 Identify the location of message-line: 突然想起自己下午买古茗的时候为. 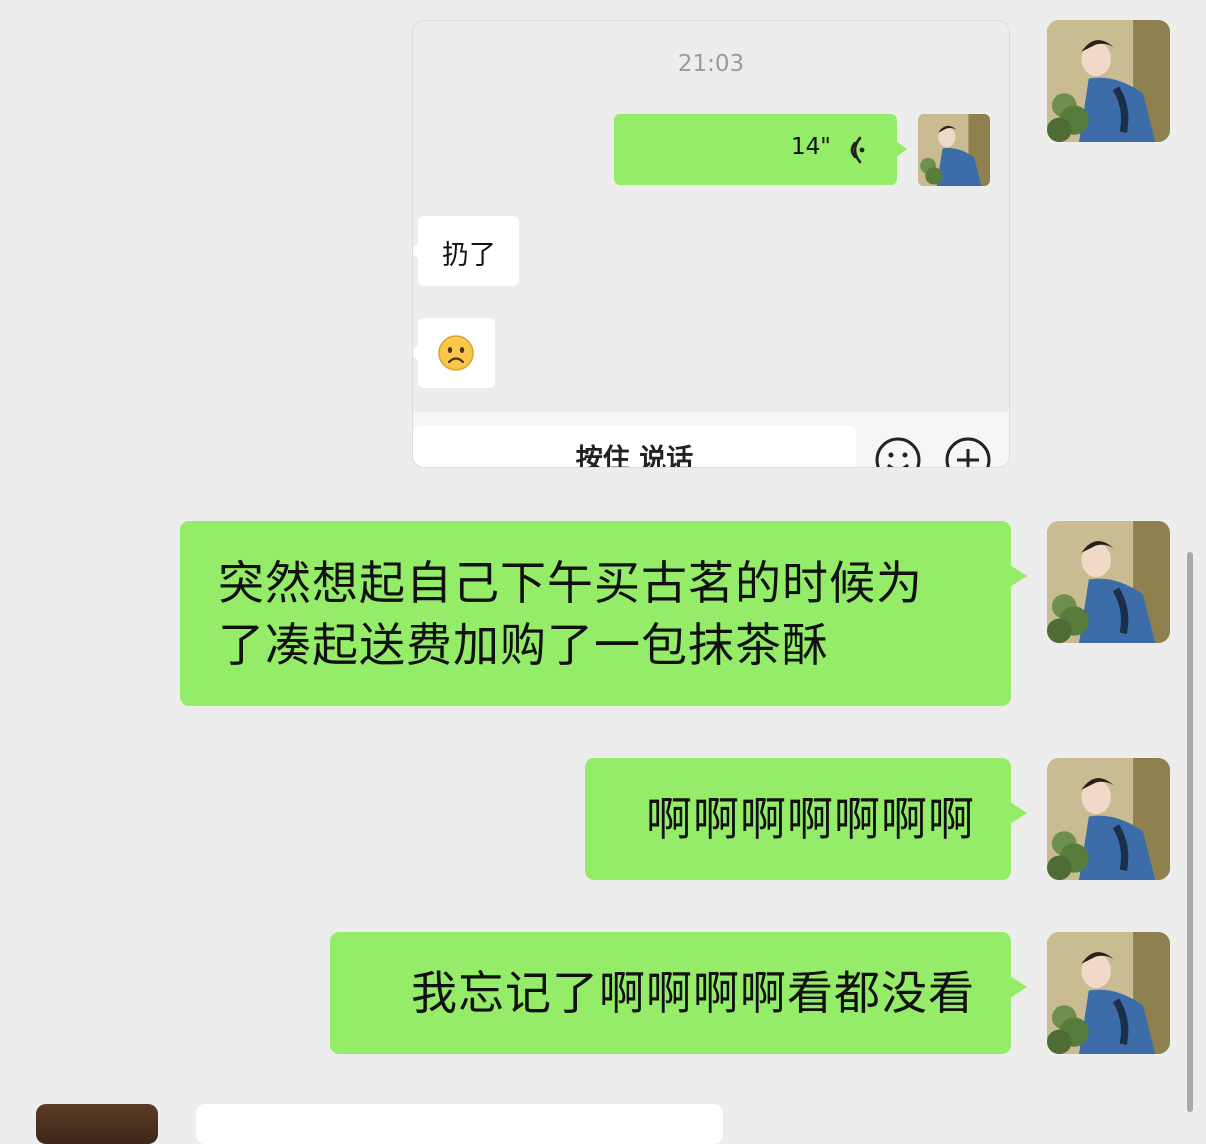
(570, 583).